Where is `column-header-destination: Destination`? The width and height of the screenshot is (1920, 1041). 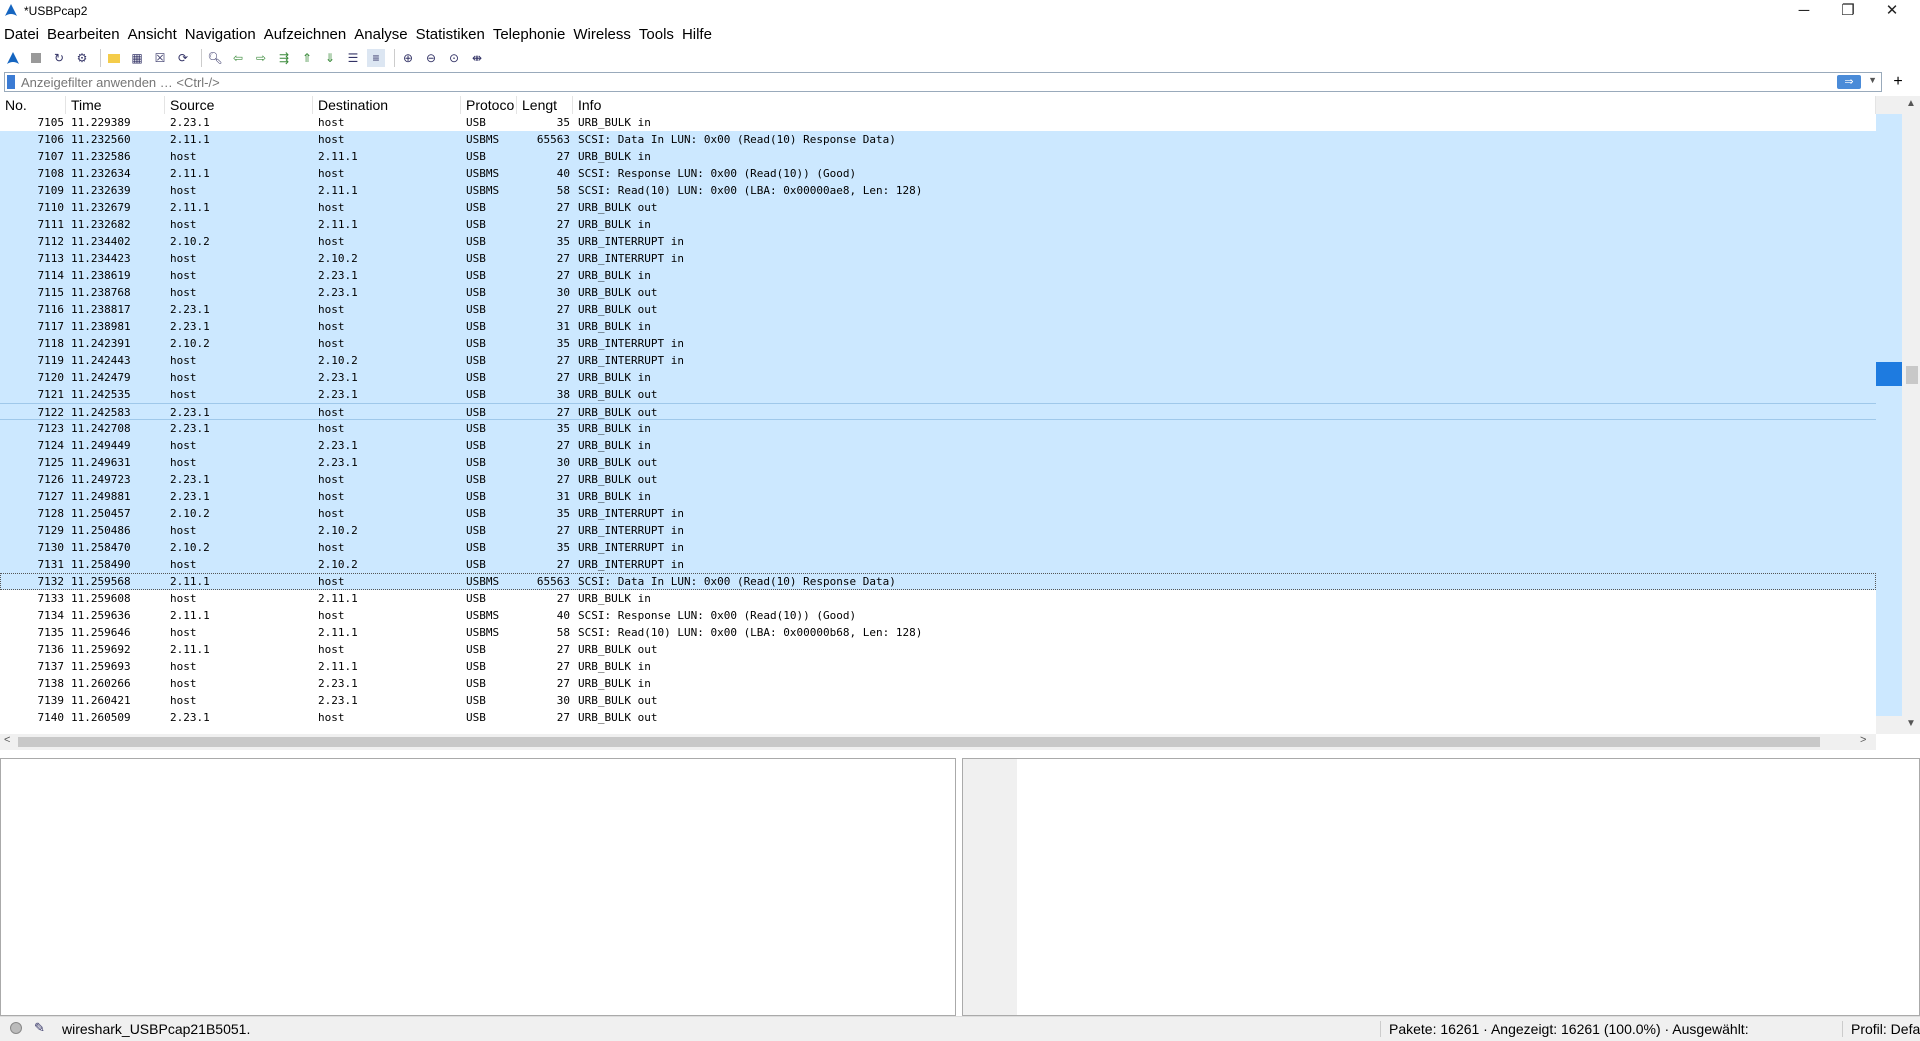 column-header-destination: Destination is located at coordinates (387, 105).